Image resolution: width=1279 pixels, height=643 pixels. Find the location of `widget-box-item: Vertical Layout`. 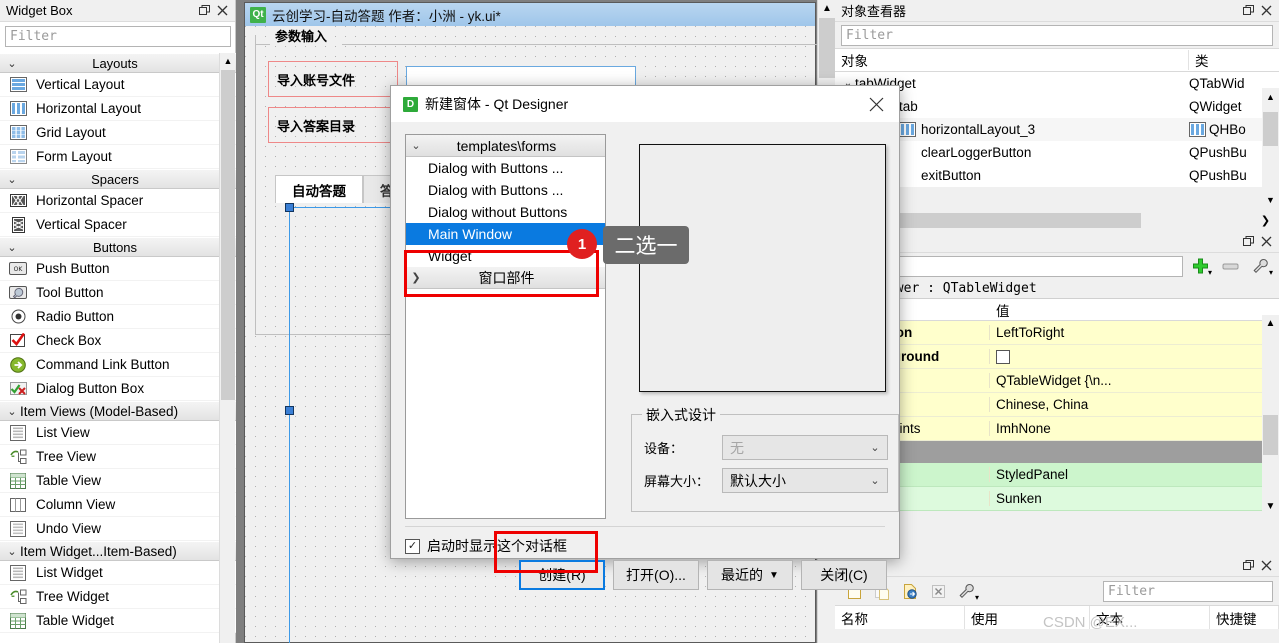

widget-box-item: Vertical Layout is located at coordinates (118, 85).